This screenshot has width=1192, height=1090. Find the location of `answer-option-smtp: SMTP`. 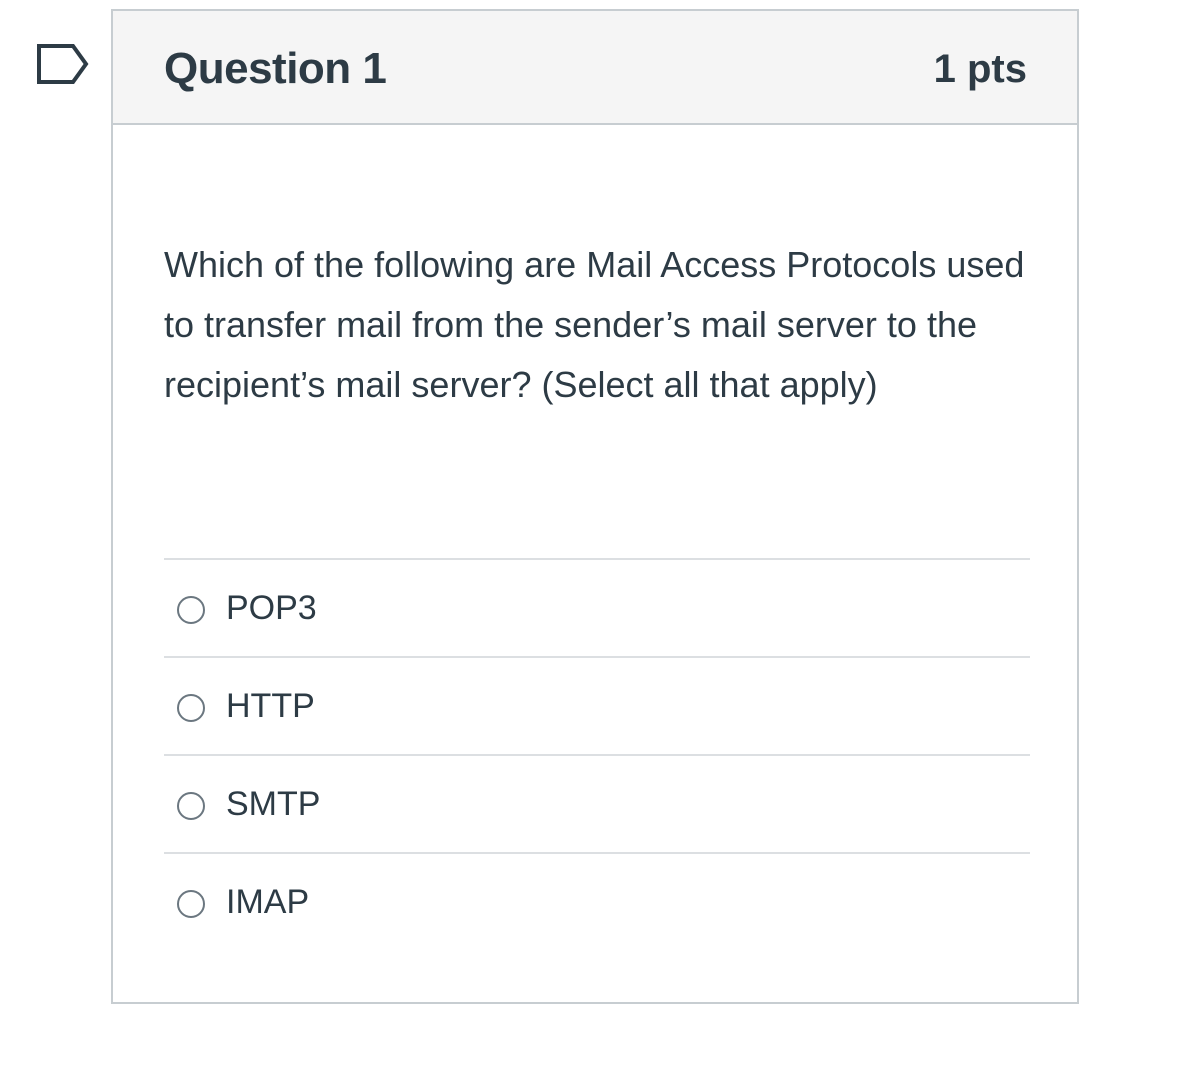

answer-option-smtp: SMTP is located at coordinates (597, 803).